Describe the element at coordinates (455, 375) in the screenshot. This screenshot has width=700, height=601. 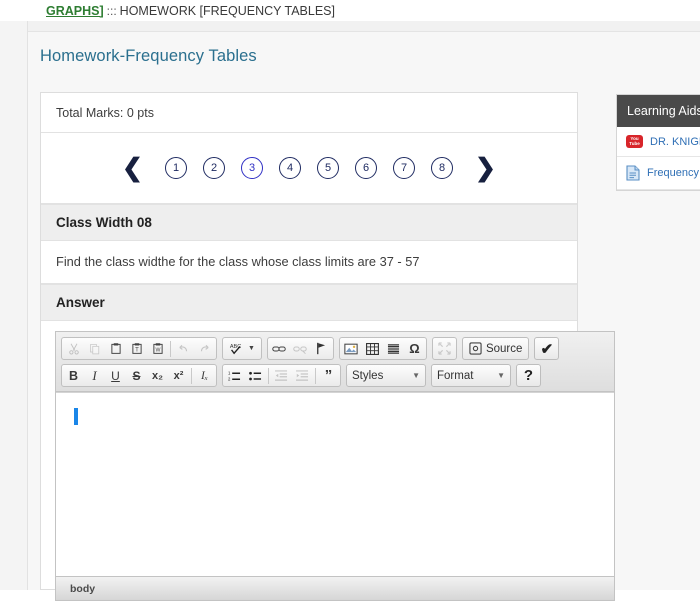
I see `format-dropdown-label: Format` at that location.